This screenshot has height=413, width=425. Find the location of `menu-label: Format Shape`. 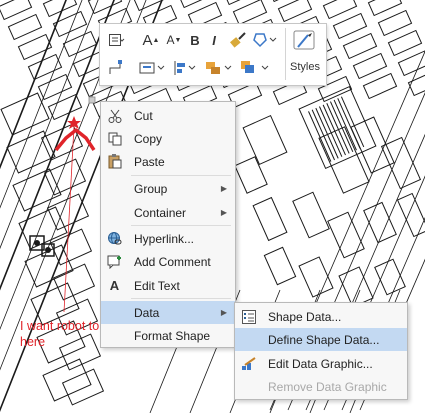

menu-label: Format Shape is located at coordinates (172, 335).